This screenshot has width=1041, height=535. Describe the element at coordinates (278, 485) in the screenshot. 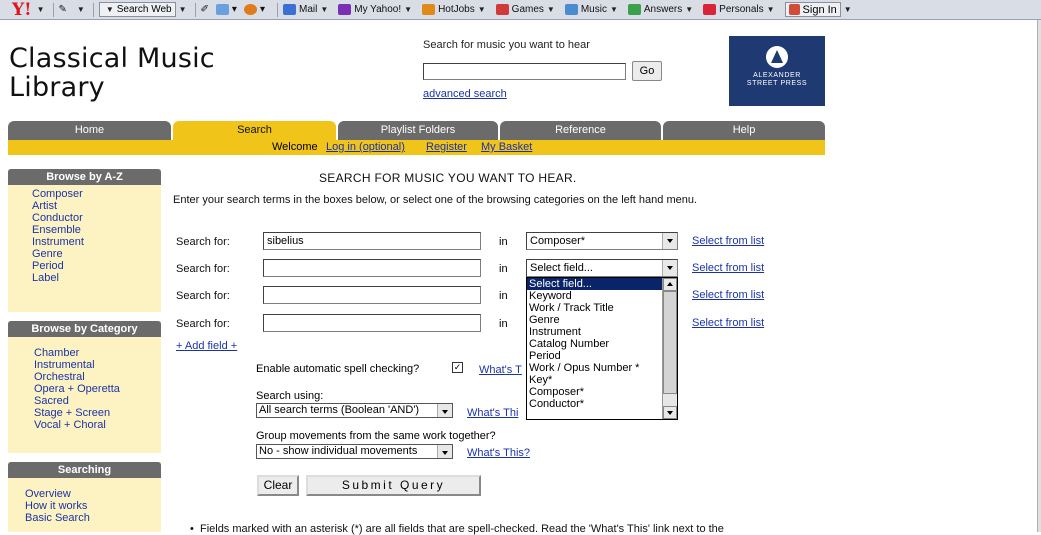

I see `clear-button: Clear` at that location.